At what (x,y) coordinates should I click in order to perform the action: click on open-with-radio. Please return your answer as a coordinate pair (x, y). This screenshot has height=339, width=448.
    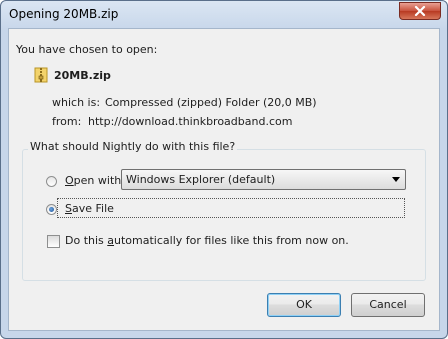
    Looking at the image, I should click on (51, 181).